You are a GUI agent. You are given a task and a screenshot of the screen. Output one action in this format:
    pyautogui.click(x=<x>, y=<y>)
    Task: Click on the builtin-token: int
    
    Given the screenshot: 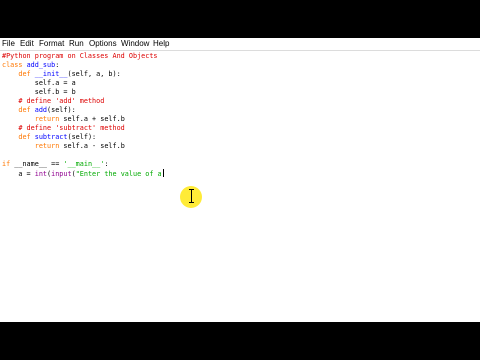 What is the action you would take?
    pyautogui.click(x=41, y=174)
    